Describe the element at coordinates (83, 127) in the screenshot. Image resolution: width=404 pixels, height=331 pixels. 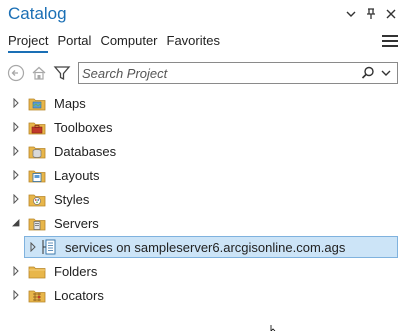
I see `tree-item-label: Toolboxes` at that location.